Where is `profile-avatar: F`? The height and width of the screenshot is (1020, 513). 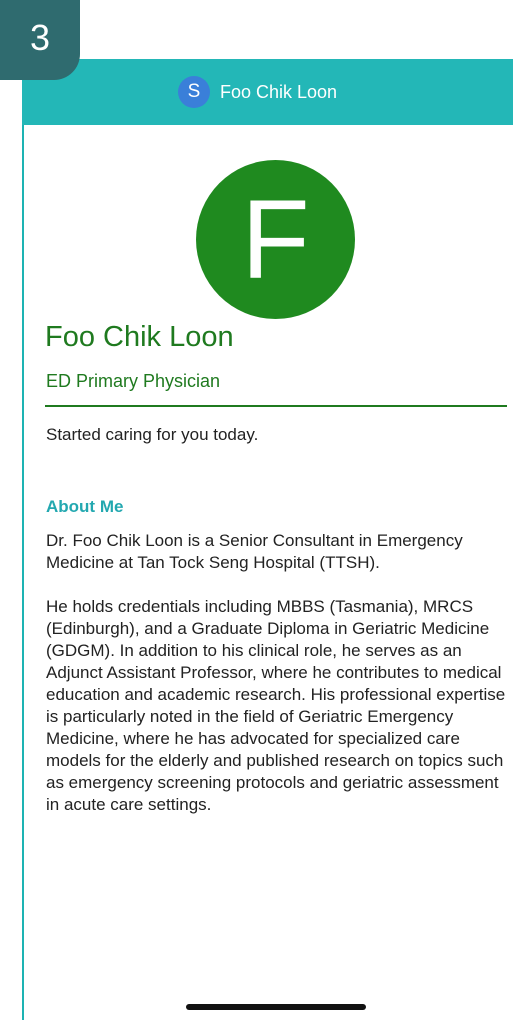 profile-avatar: F is located at coordinates (275, 239).